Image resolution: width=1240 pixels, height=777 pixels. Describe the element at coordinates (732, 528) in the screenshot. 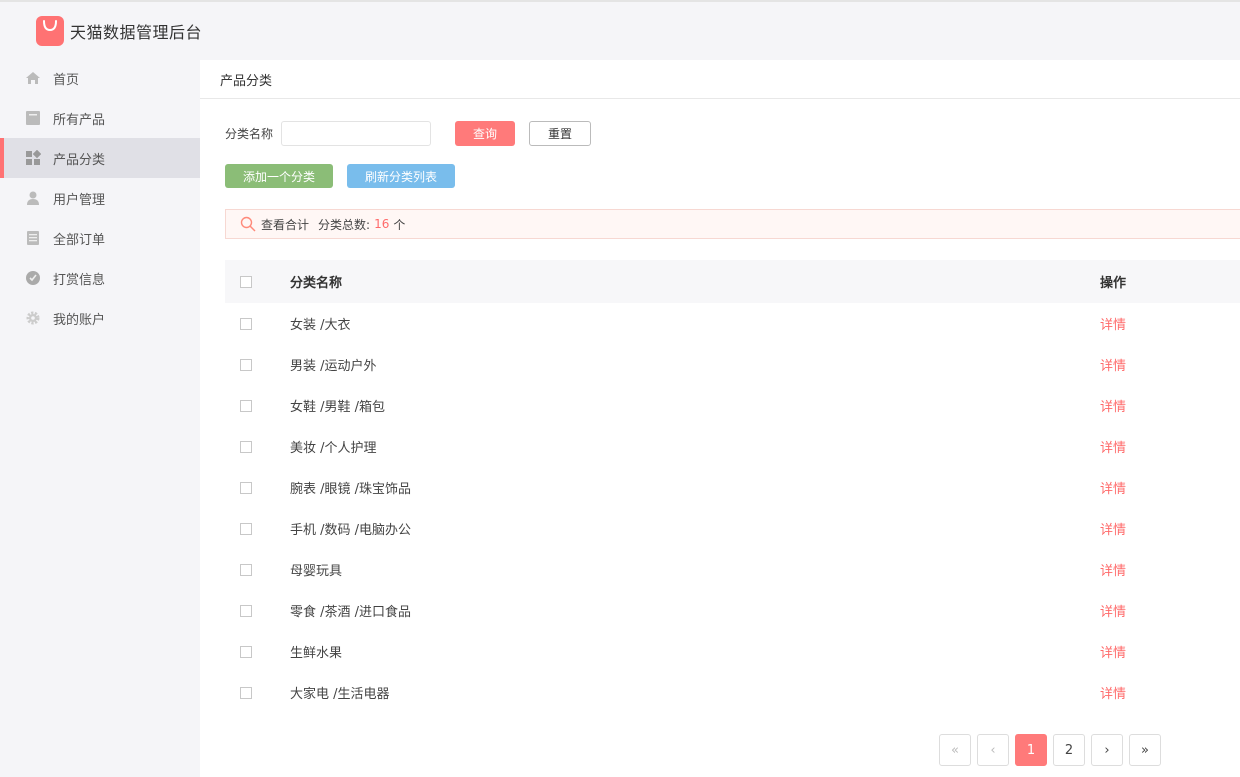

I see `table-row: 手机 /数码 /电脑办公 详情` at that location.